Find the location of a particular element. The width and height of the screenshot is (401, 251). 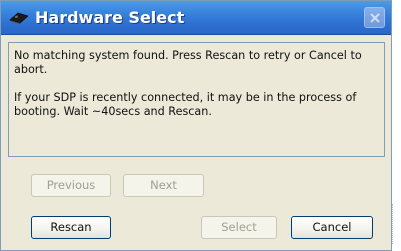

board-icon is located at coordinates (19, 17).